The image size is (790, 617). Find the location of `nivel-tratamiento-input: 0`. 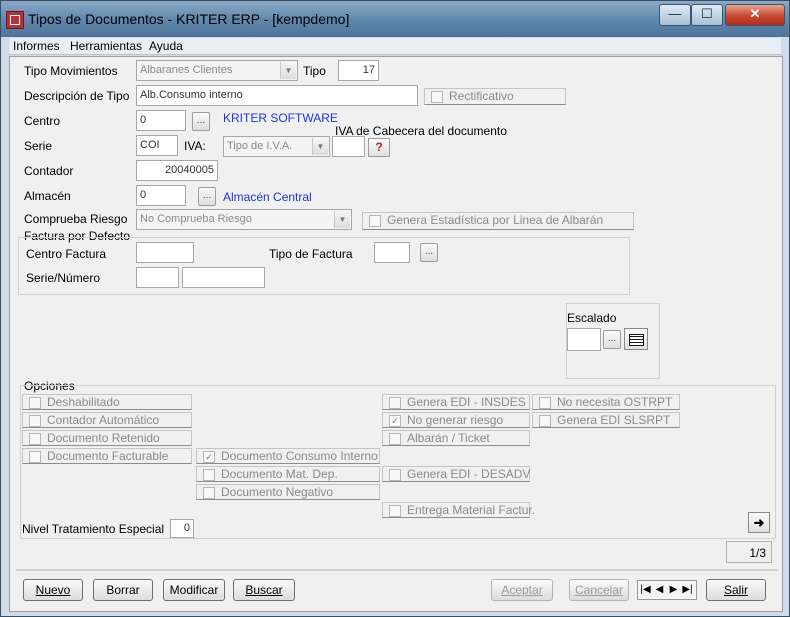

nivel-tratamiento-input: 0 is located at coordinates (182, 528).